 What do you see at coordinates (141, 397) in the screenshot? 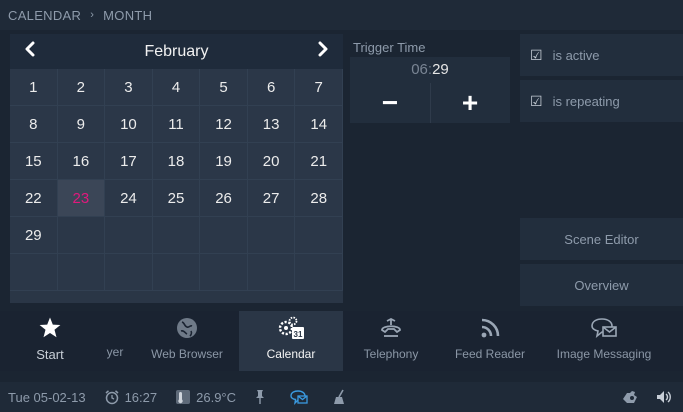
I see `status-time: 16:27` at bounding box center [141, 397].